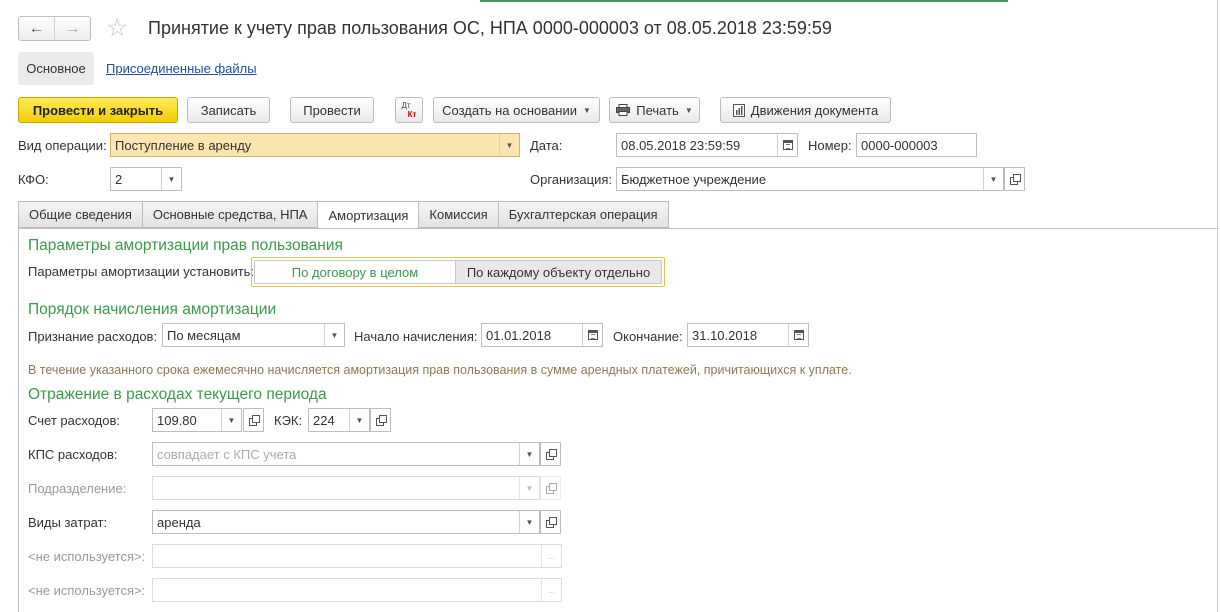  I want to click on kek-open-button, so click(380, 420).